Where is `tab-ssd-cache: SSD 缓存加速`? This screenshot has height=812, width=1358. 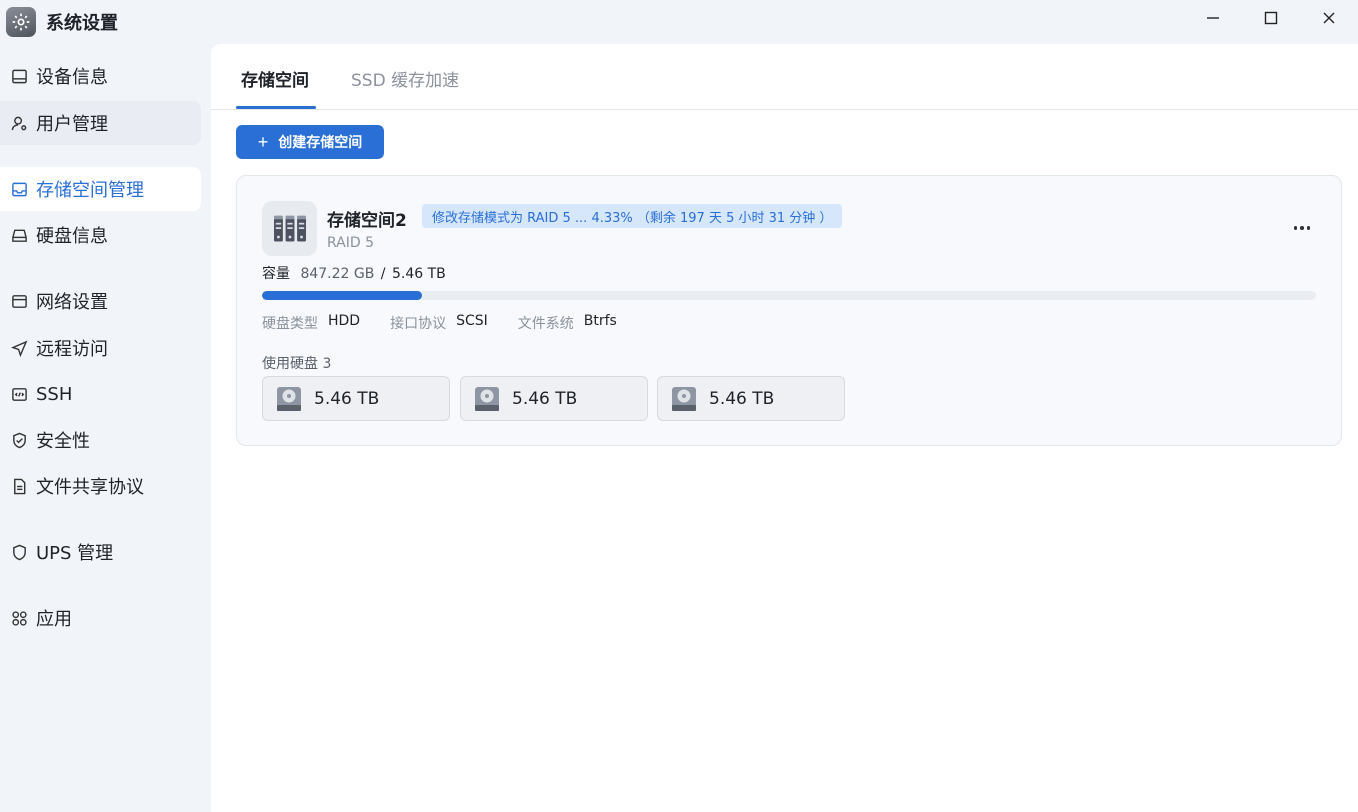
tab-ssd-cache: SSD 缓存加速 is located at coordinates (405, 78).